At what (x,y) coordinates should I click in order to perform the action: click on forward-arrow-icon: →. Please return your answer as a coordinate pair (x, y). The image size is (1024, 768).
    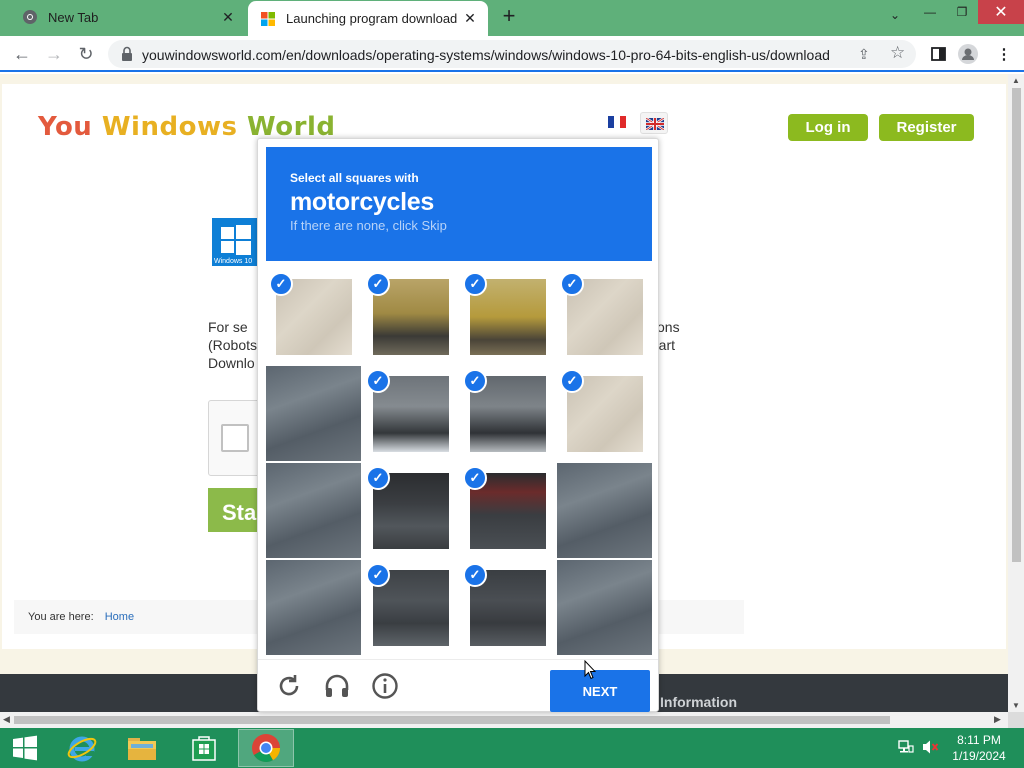
    Looking at the image, I should click on (54, 54).